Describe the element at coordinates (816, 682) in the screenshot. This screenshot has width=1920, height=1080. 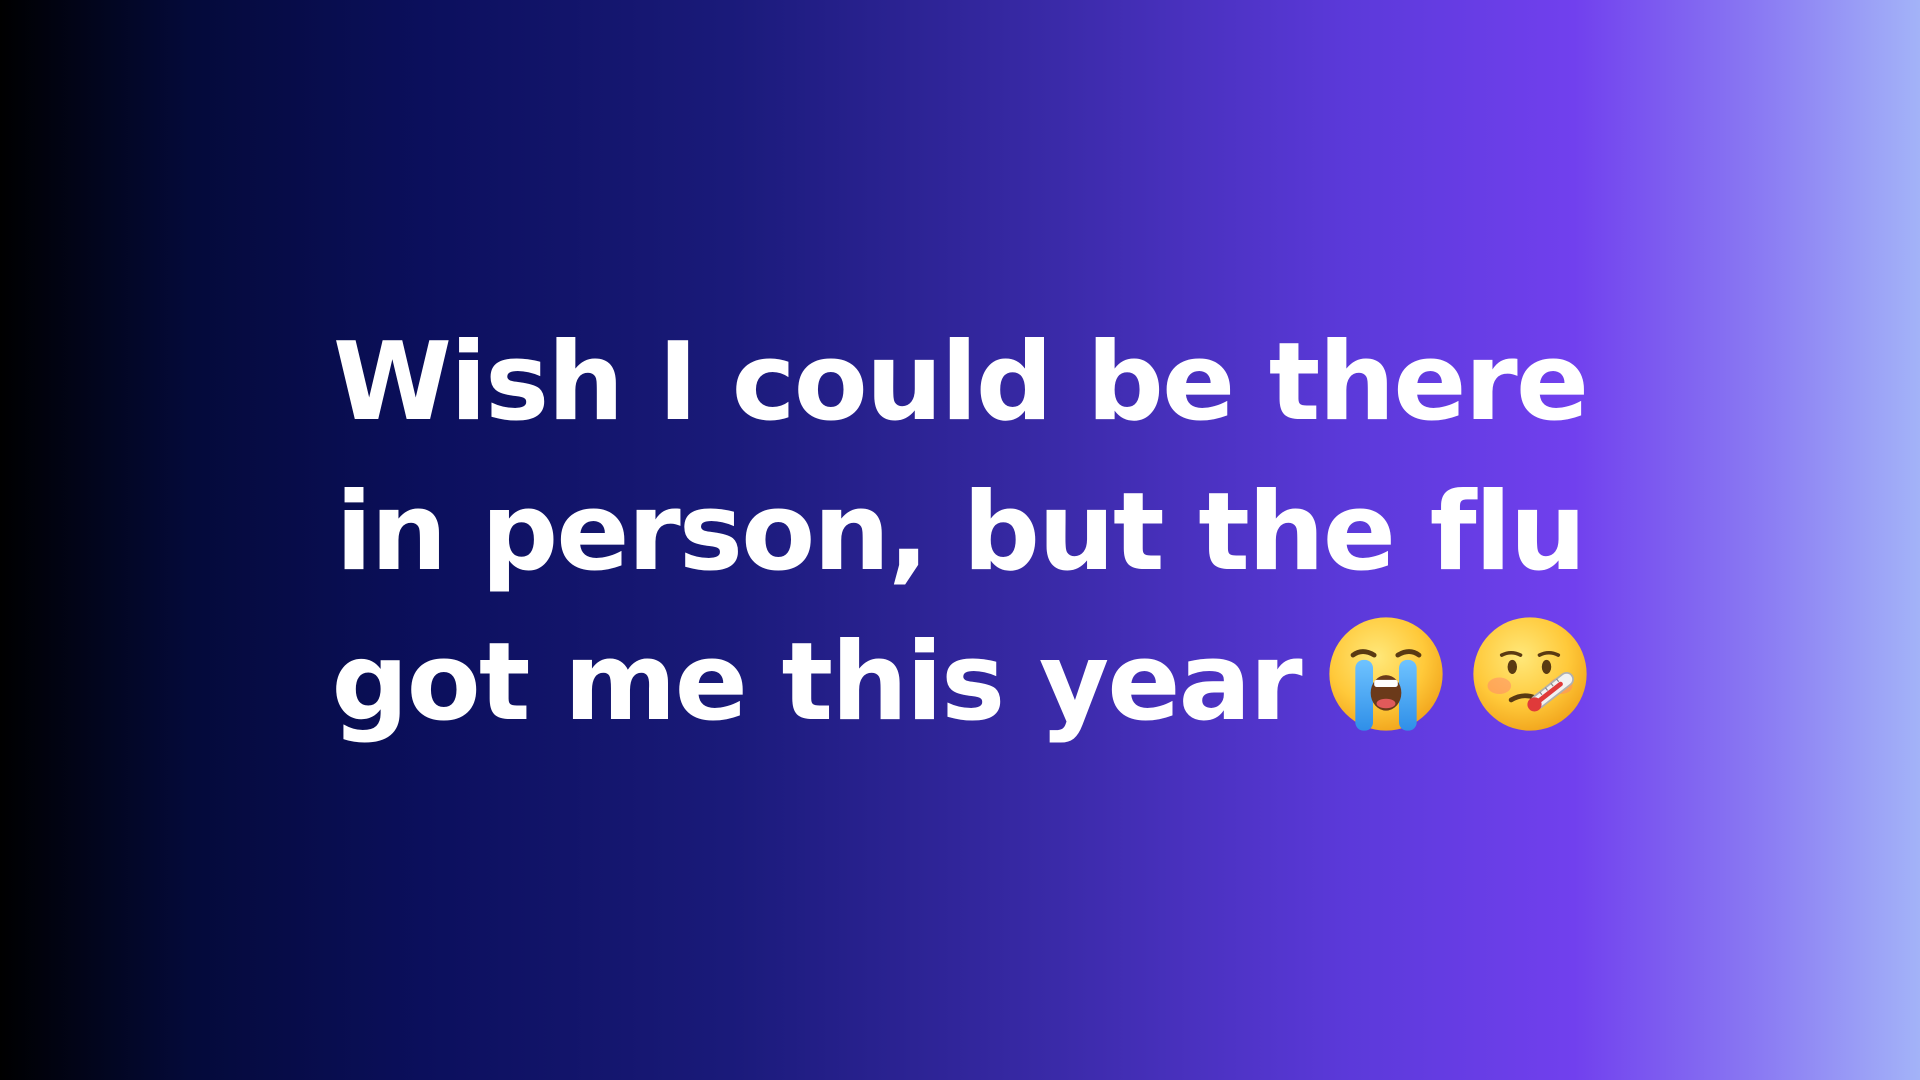
I see `message-line-3-text: got me this year` at that location.